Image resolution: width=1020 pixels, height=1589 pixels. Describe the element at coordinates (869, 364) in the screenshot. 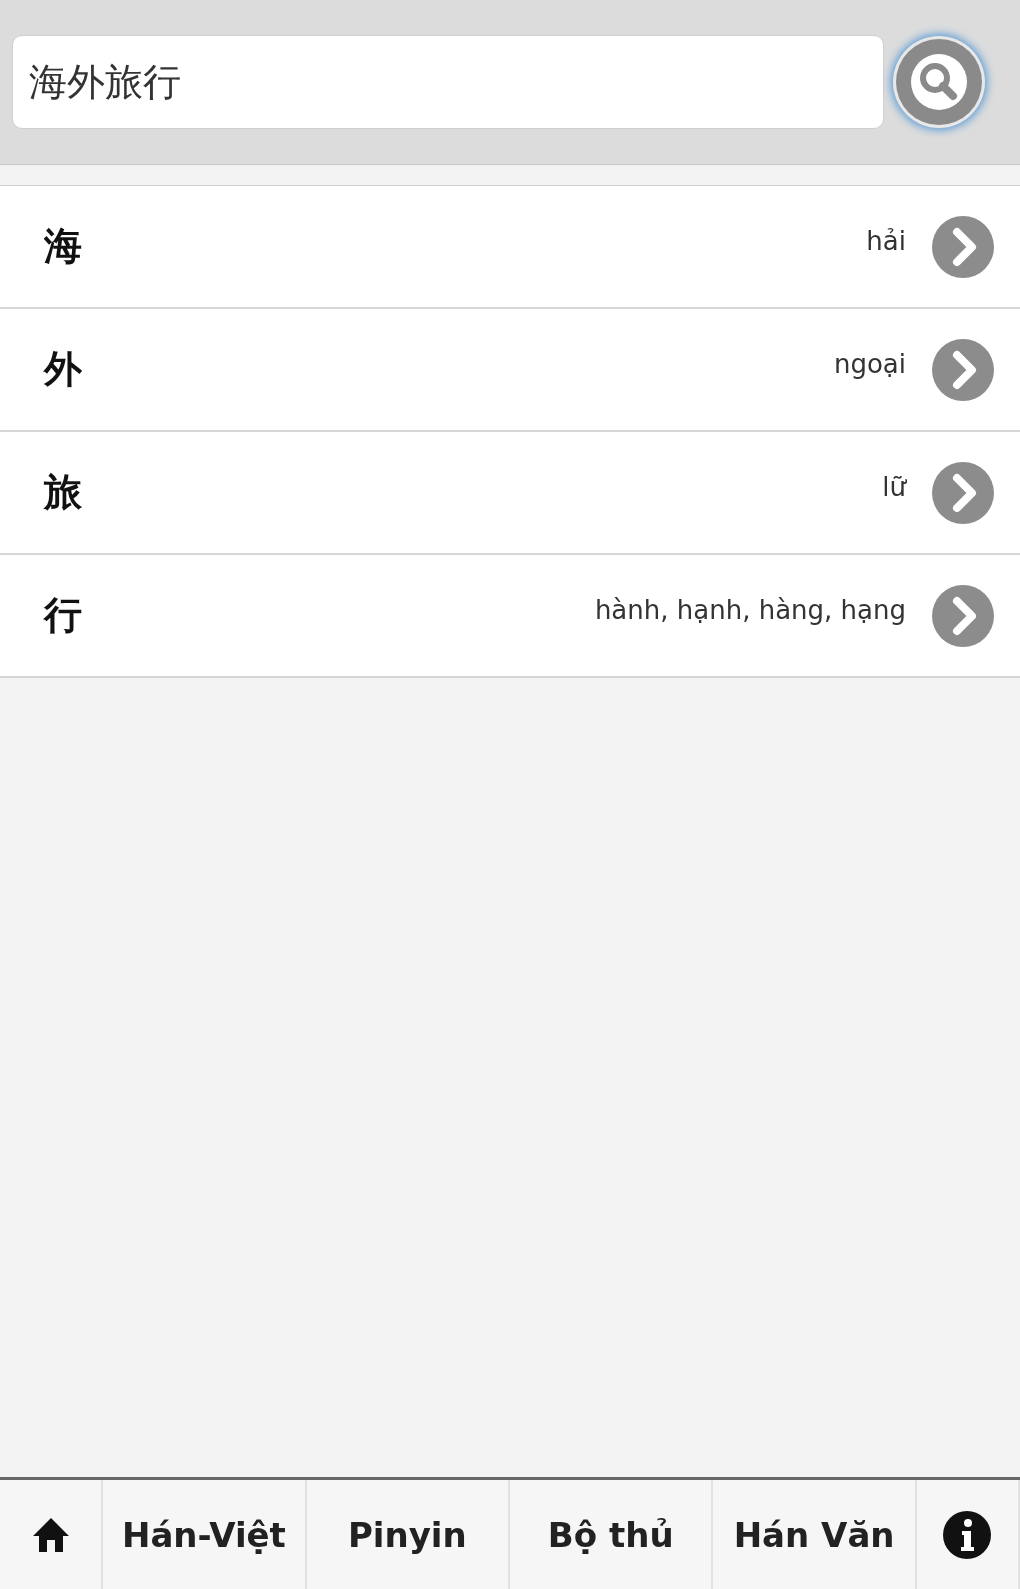

I see `reading-text: ngoại` at that location.